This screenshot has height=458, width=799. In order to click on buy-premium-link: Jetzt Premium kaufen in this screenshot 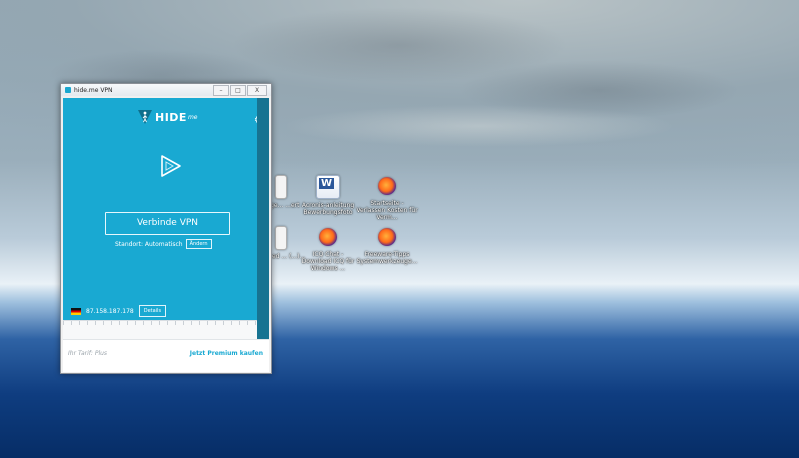, I will do `click(226, 353)`.